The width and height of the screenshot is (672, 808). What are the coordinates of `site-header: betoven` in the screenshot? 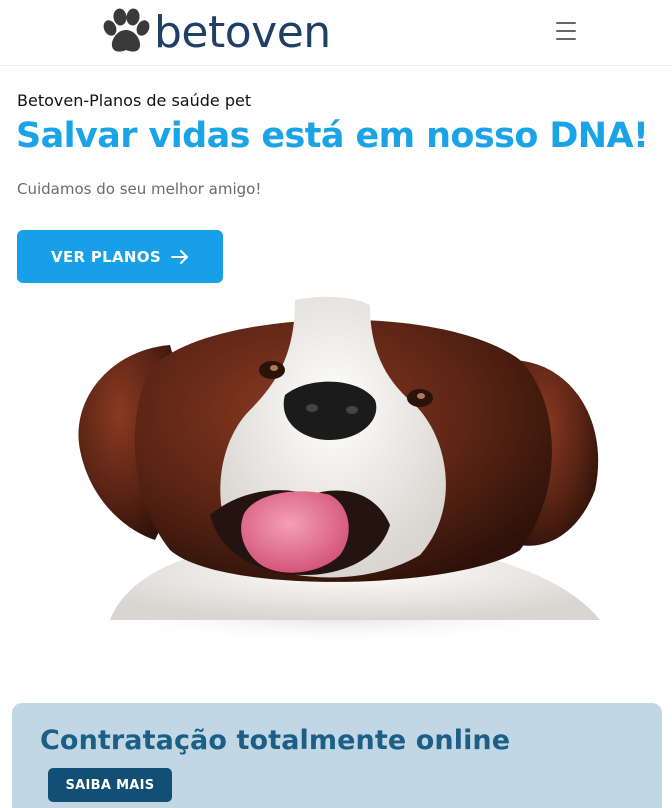 It's located at (336, 33).